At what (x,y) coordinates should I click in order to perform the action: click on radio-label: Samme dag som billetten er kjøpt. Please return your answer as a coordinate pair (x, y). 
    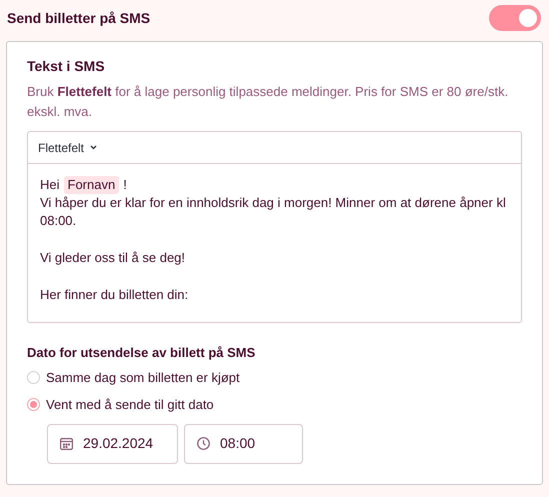
    Looking at the image, I should click on (143, 377).